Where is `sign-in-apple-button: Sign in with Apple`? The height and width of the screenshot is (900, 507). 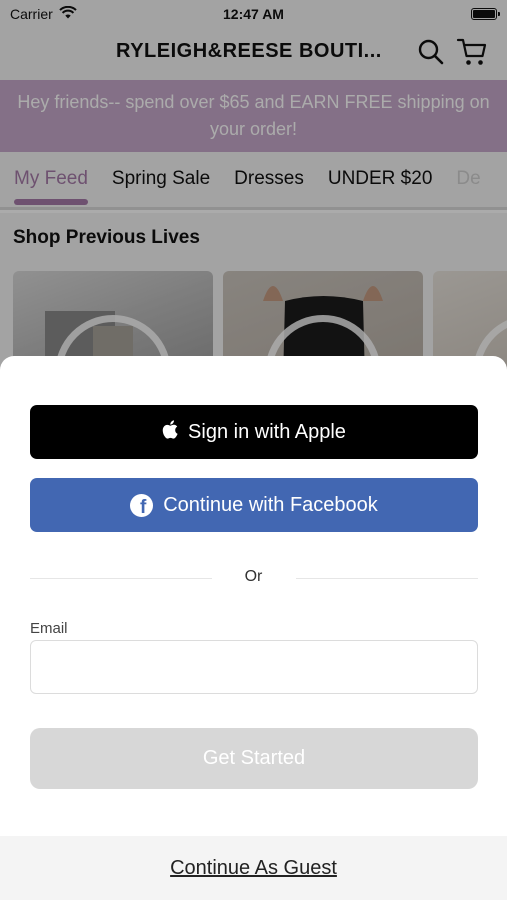
sign-in-apple-button: Sign in with Apple is located at coordinates (254, 432).